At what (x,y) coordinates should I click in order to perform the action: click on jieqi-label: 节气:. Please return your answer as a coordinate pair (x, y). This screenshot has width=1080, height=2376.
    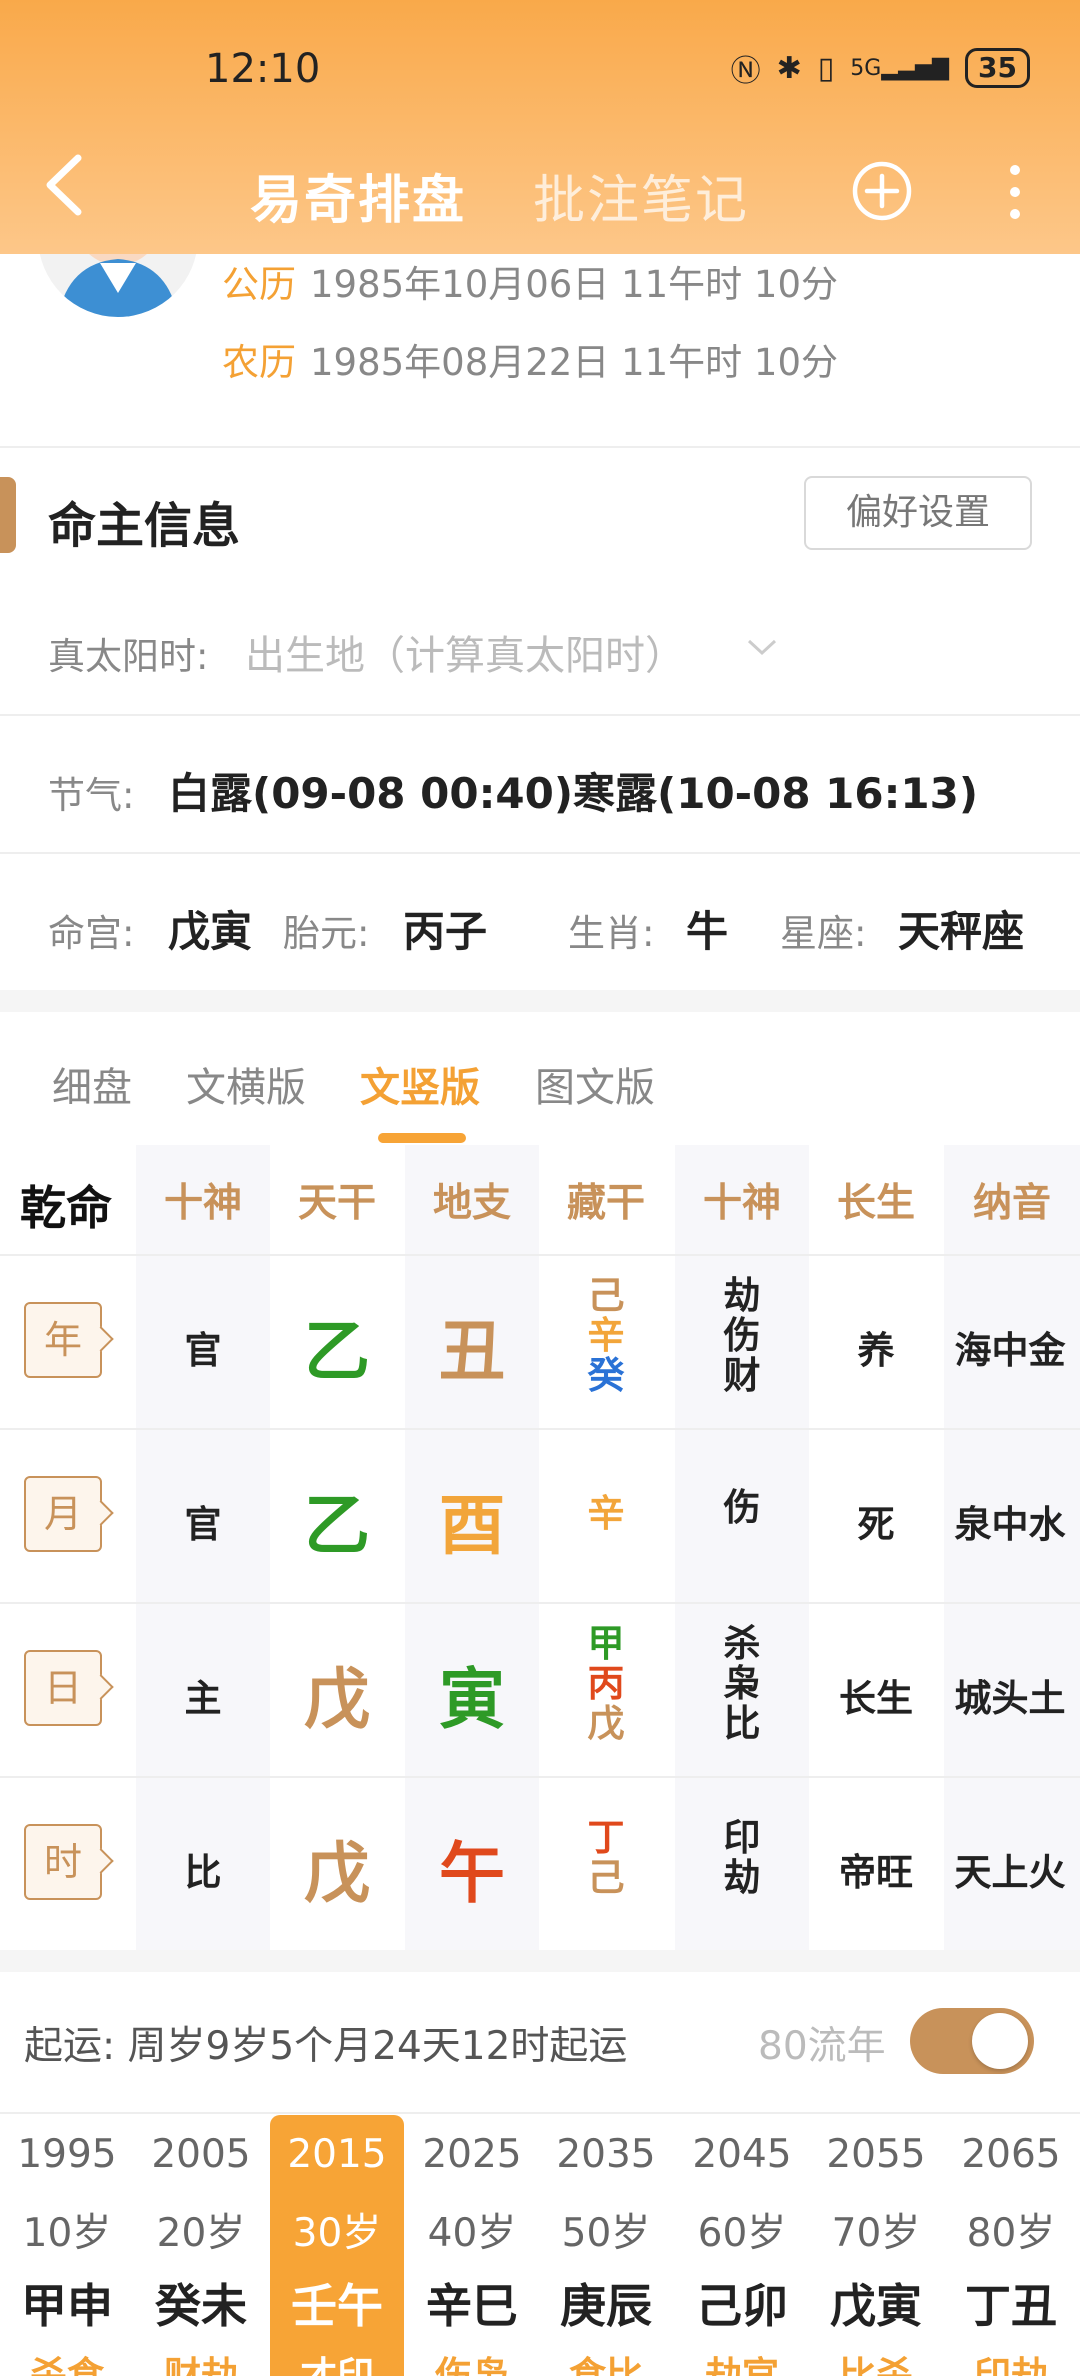
    Looking at the image, I should click on (91, 795).